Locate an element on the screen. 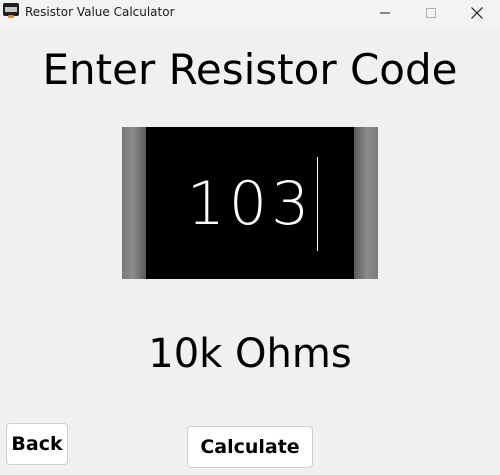  close-button is located at coordinates (477, 13).